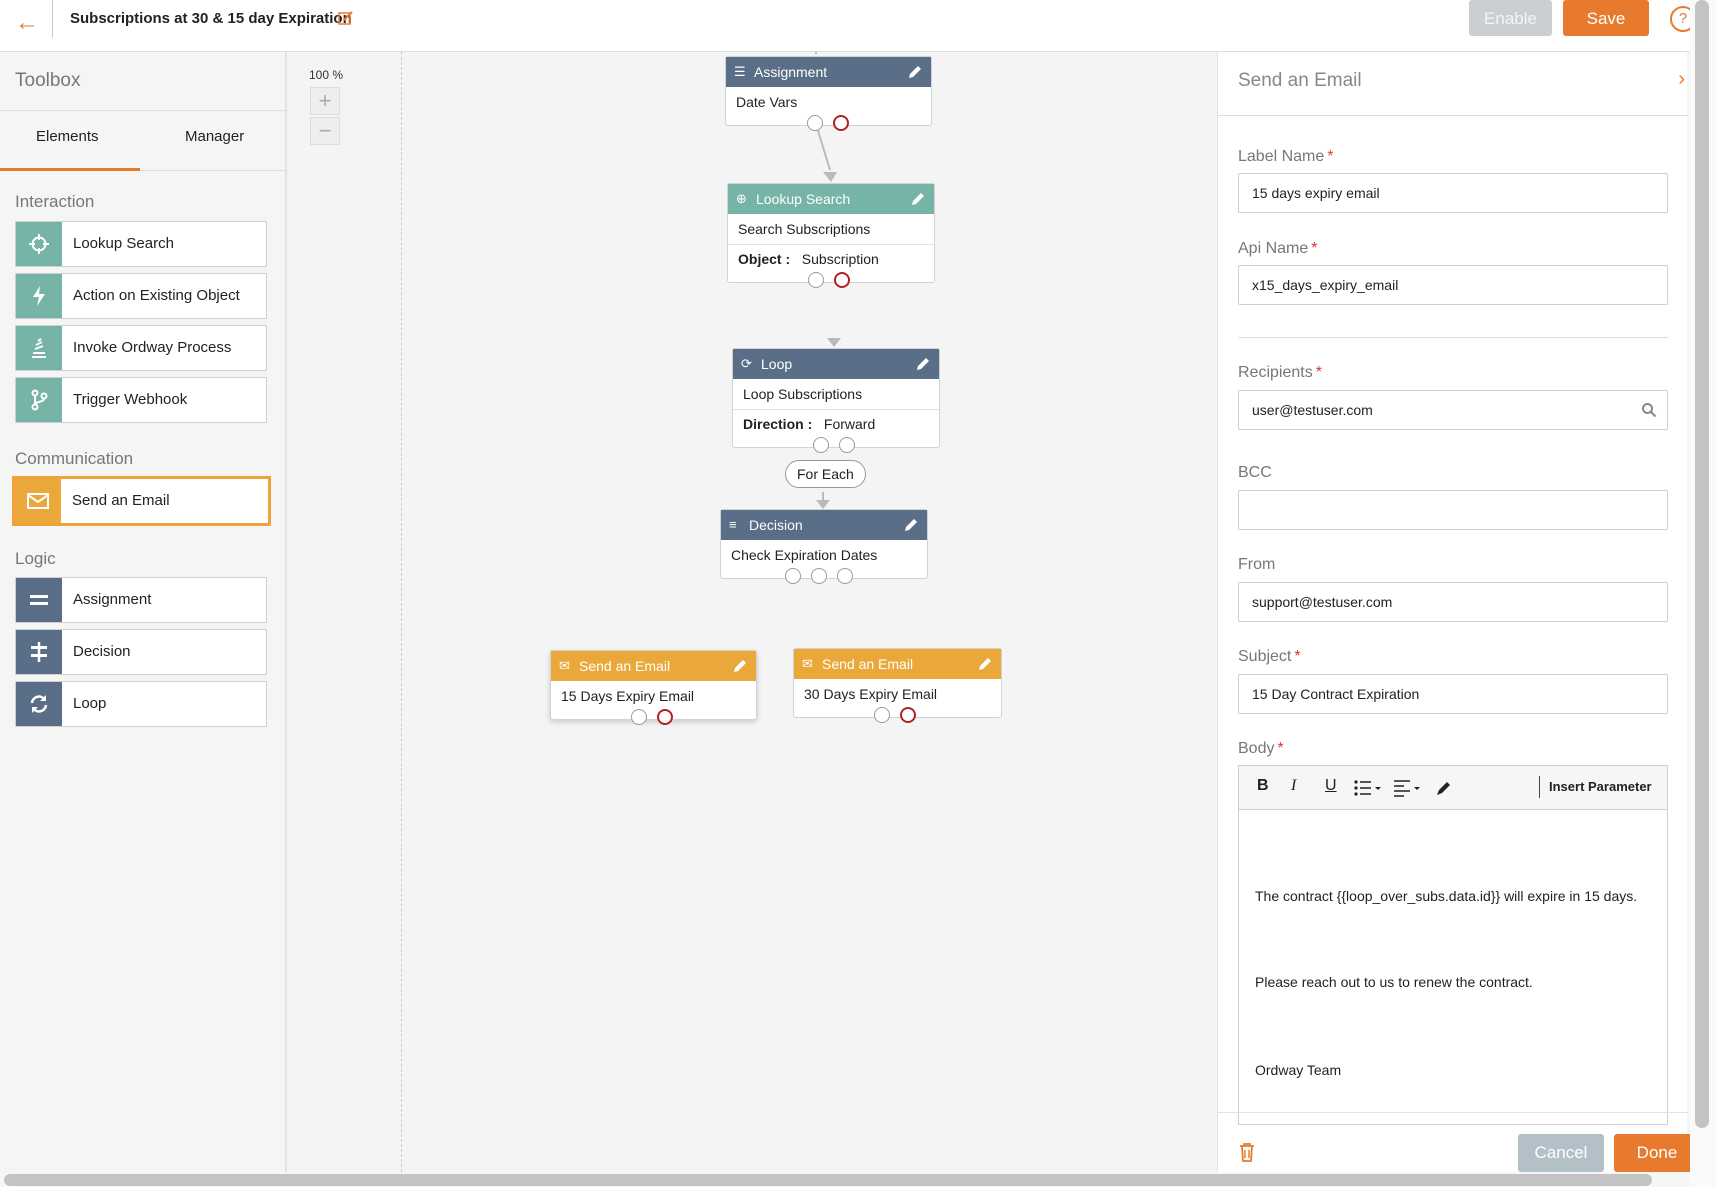 The image size is (1716, 1187). Describe the element at coordinates (1510, 18) in the screenshot. I see `enable-button: Enable` at that location.